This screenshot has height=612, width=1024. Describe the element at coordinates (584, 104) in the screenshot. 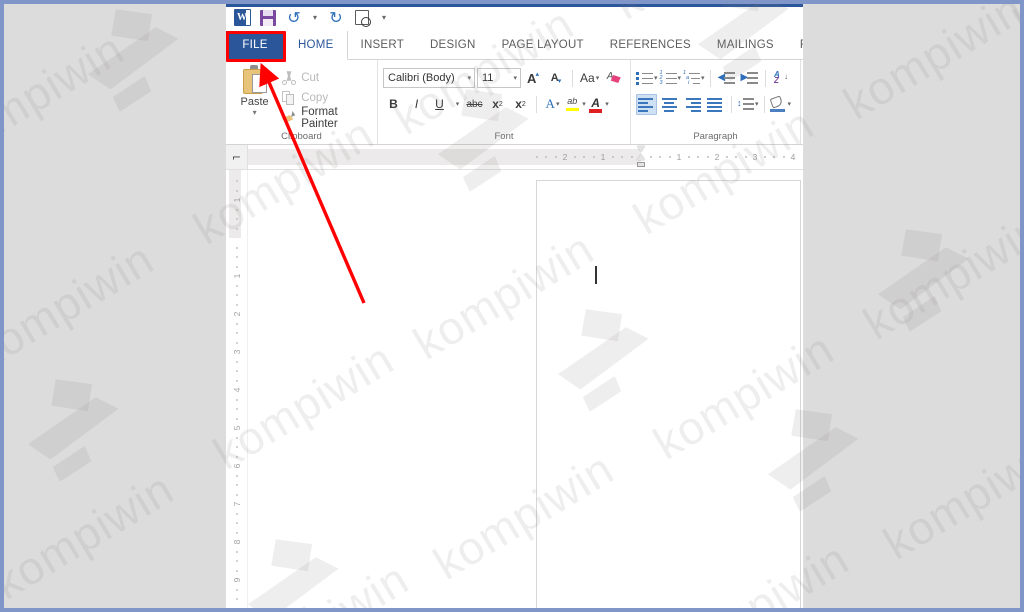

I see `highlight-chevron-down-icon: ▾` at that location.